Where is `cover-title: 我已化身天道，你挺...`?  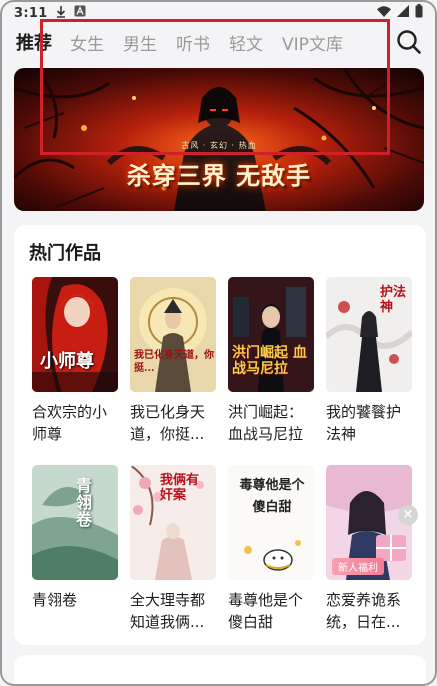 cover-title: 我已化身天道，你挺... is located at coordinates (174, 362).